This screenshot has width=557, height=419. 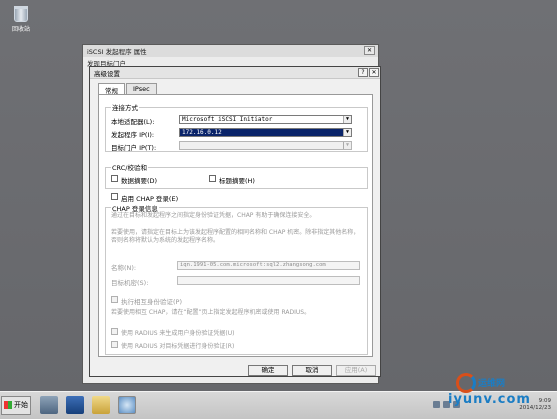 I want to click on radius-target-checkbox, so click(x=114, y=344).